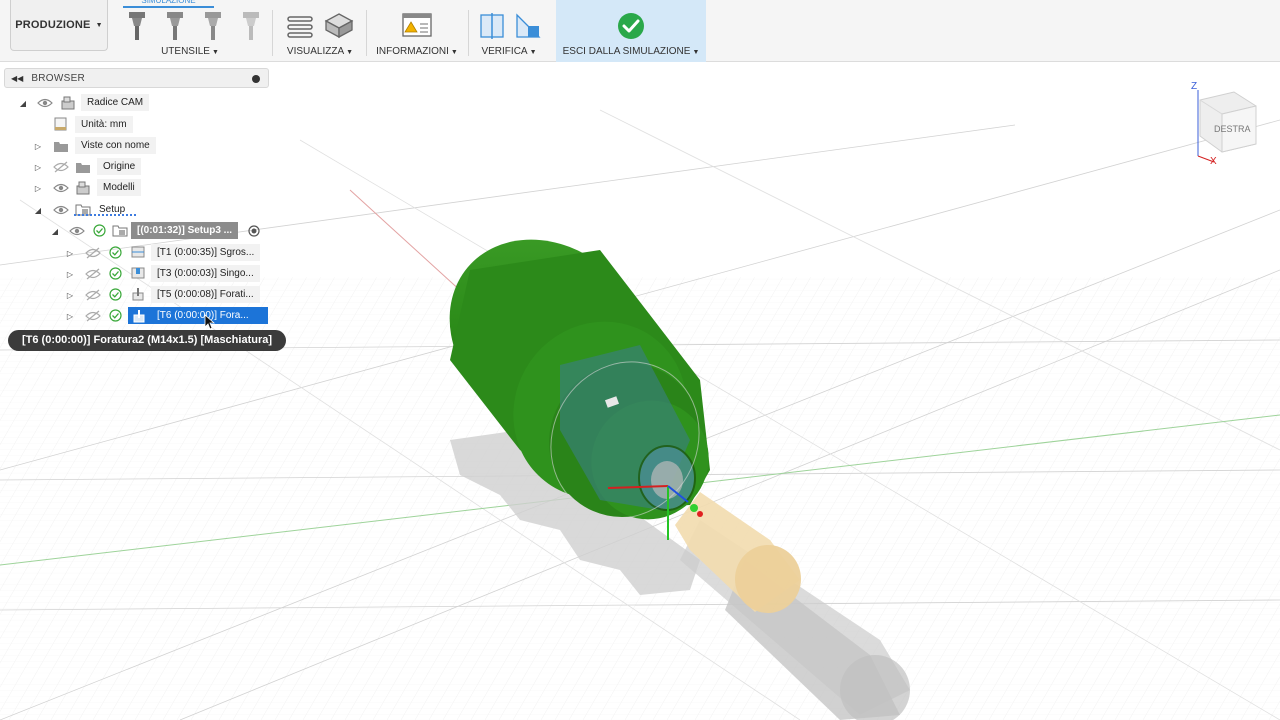  I want to click on visualizza-group: VISUALIZZA ▼, so click(320, 31).